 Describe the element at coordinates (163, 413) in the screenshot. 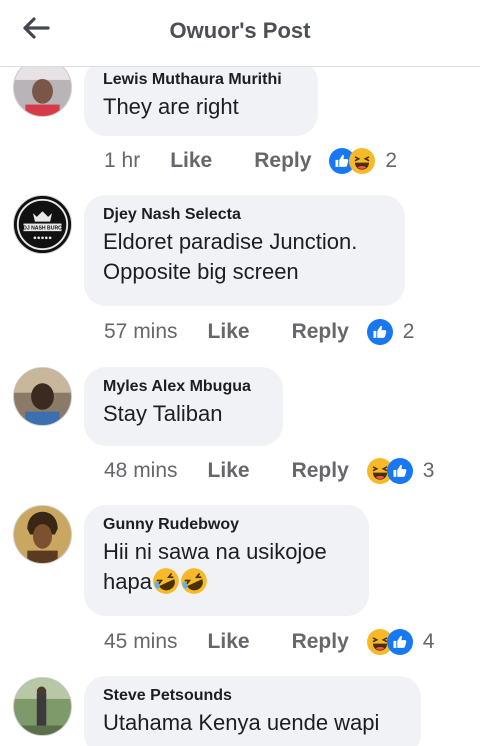

I see `comment-text: Stay Taliban` at that location.